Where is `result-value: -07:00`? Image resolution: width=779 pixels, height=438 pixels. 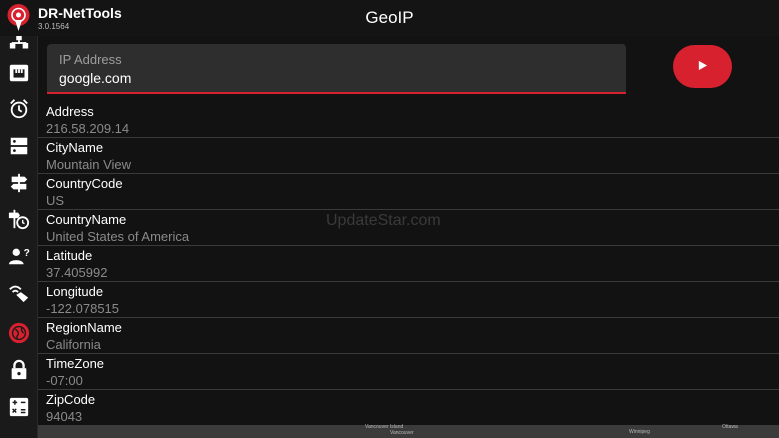 result-value: -07:00 is located at coordinates (64, 380).